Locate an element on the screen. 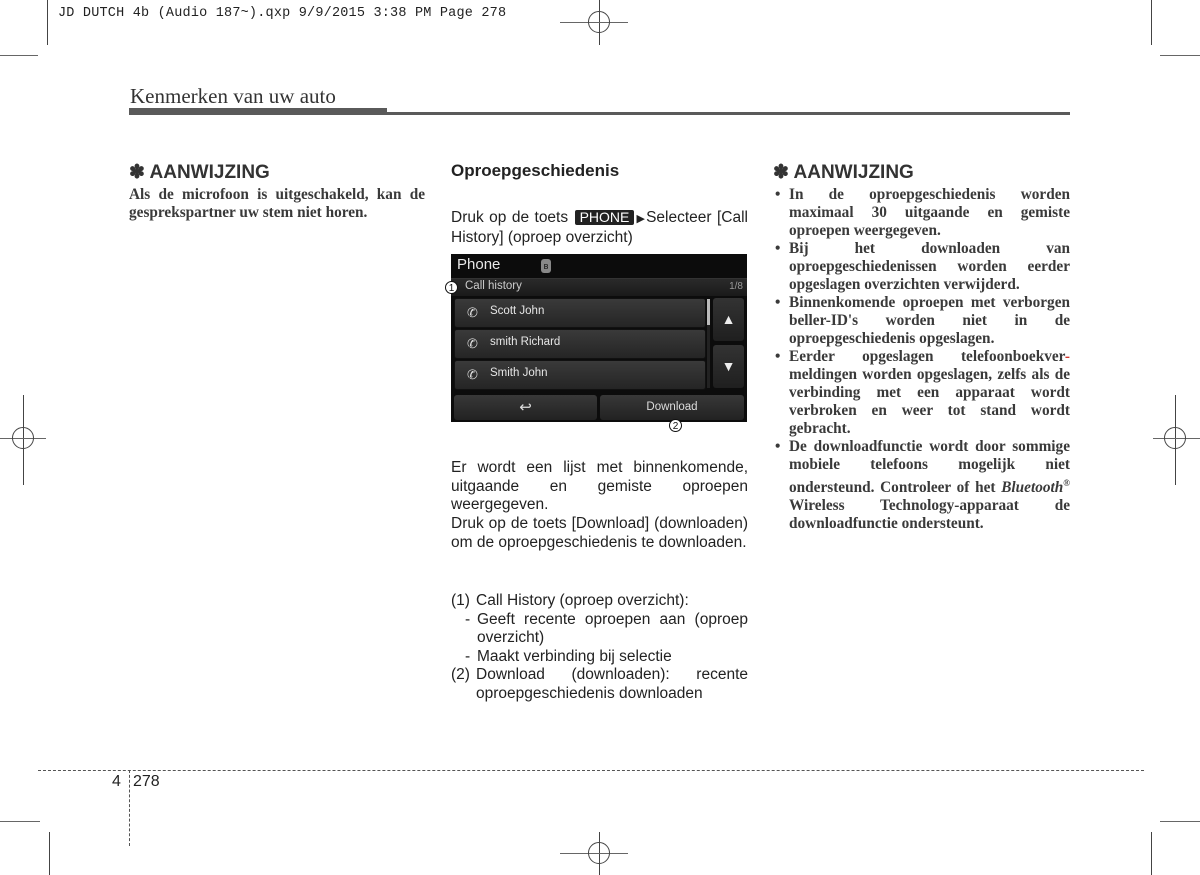  legend-text: Maakt verbinding bij selectie is located at coordinates (574, 656).